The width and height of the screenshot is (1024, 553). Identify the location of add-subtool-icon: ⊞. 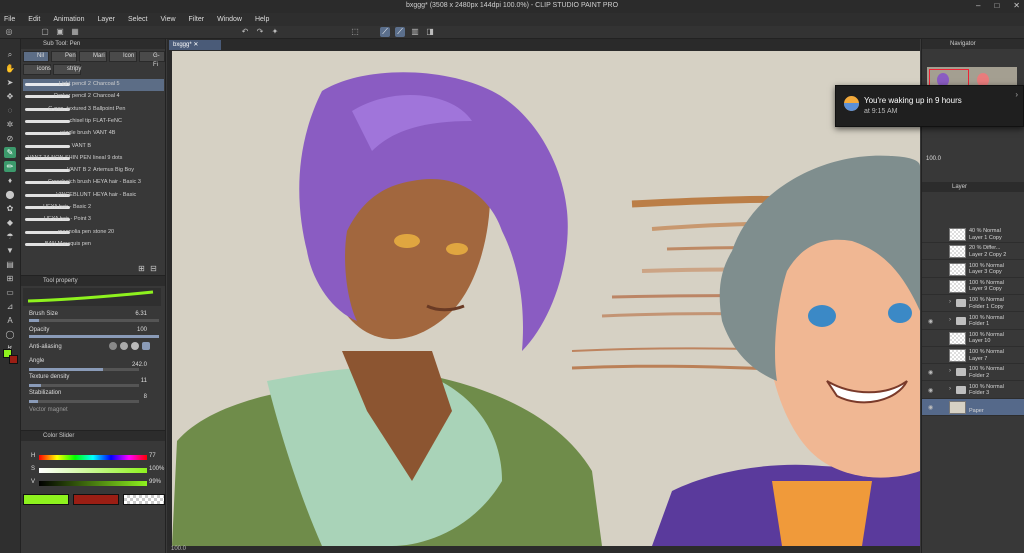
(141, 268).